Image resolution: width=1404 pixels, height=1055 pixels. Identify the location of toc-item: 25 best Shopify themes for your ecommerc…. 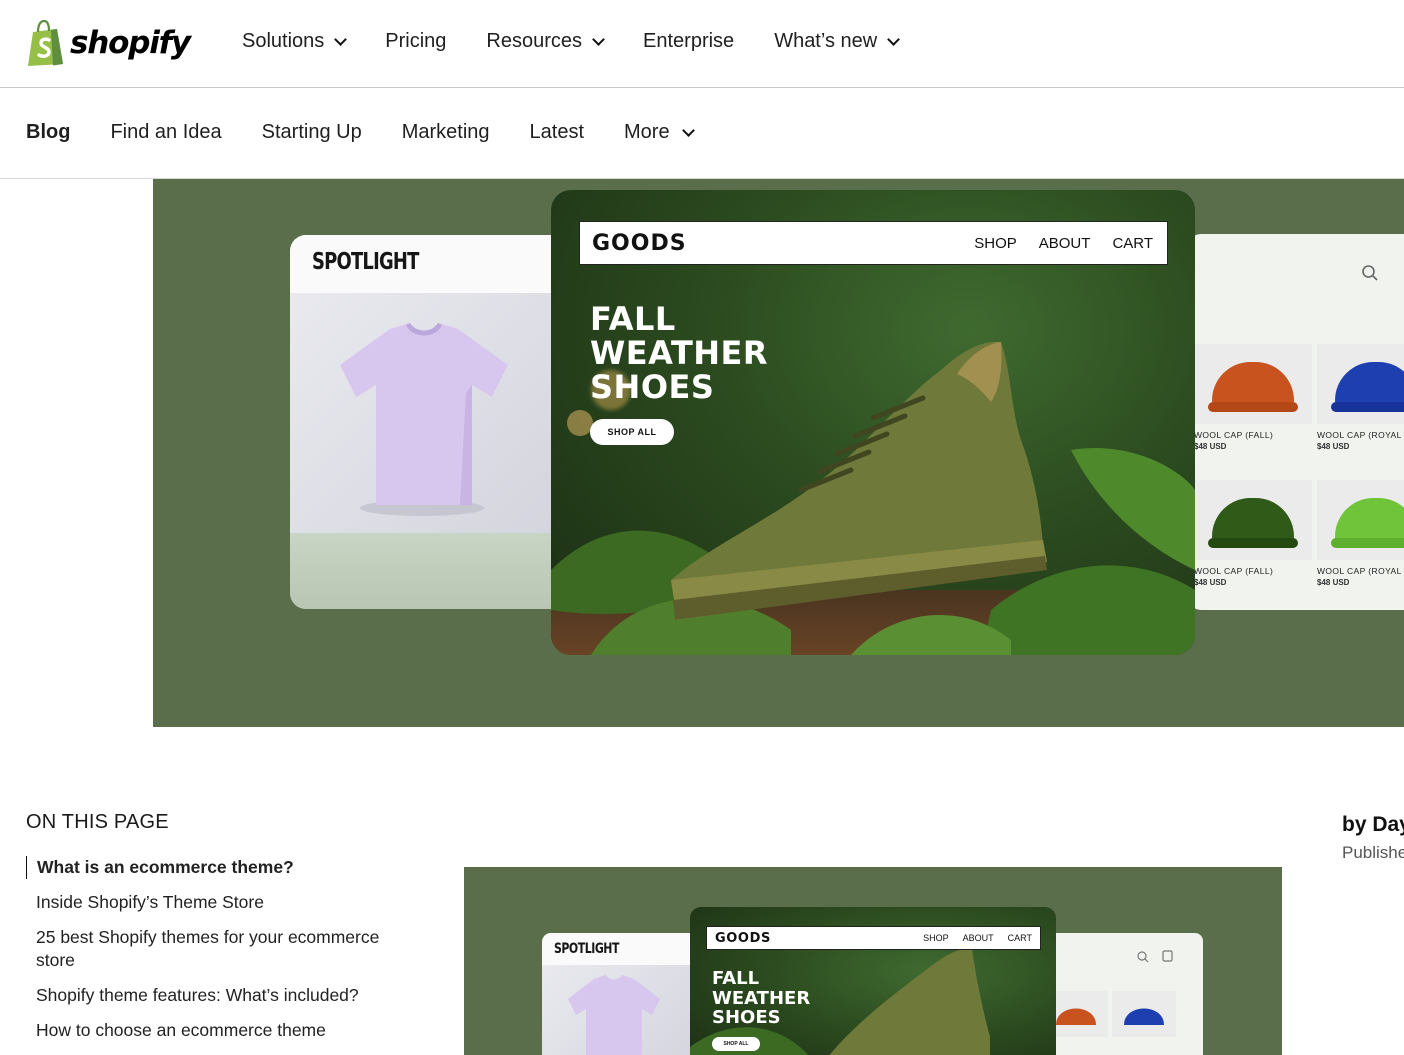
(216, 949).